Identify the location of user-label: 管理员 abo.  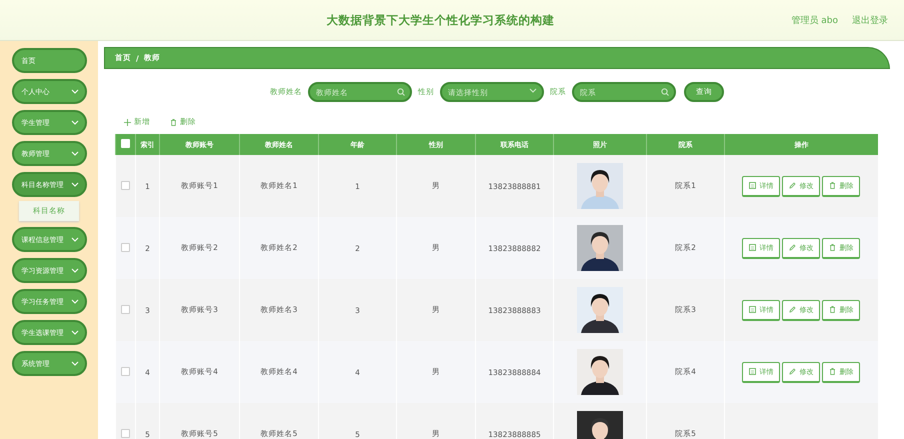
(814, 20).